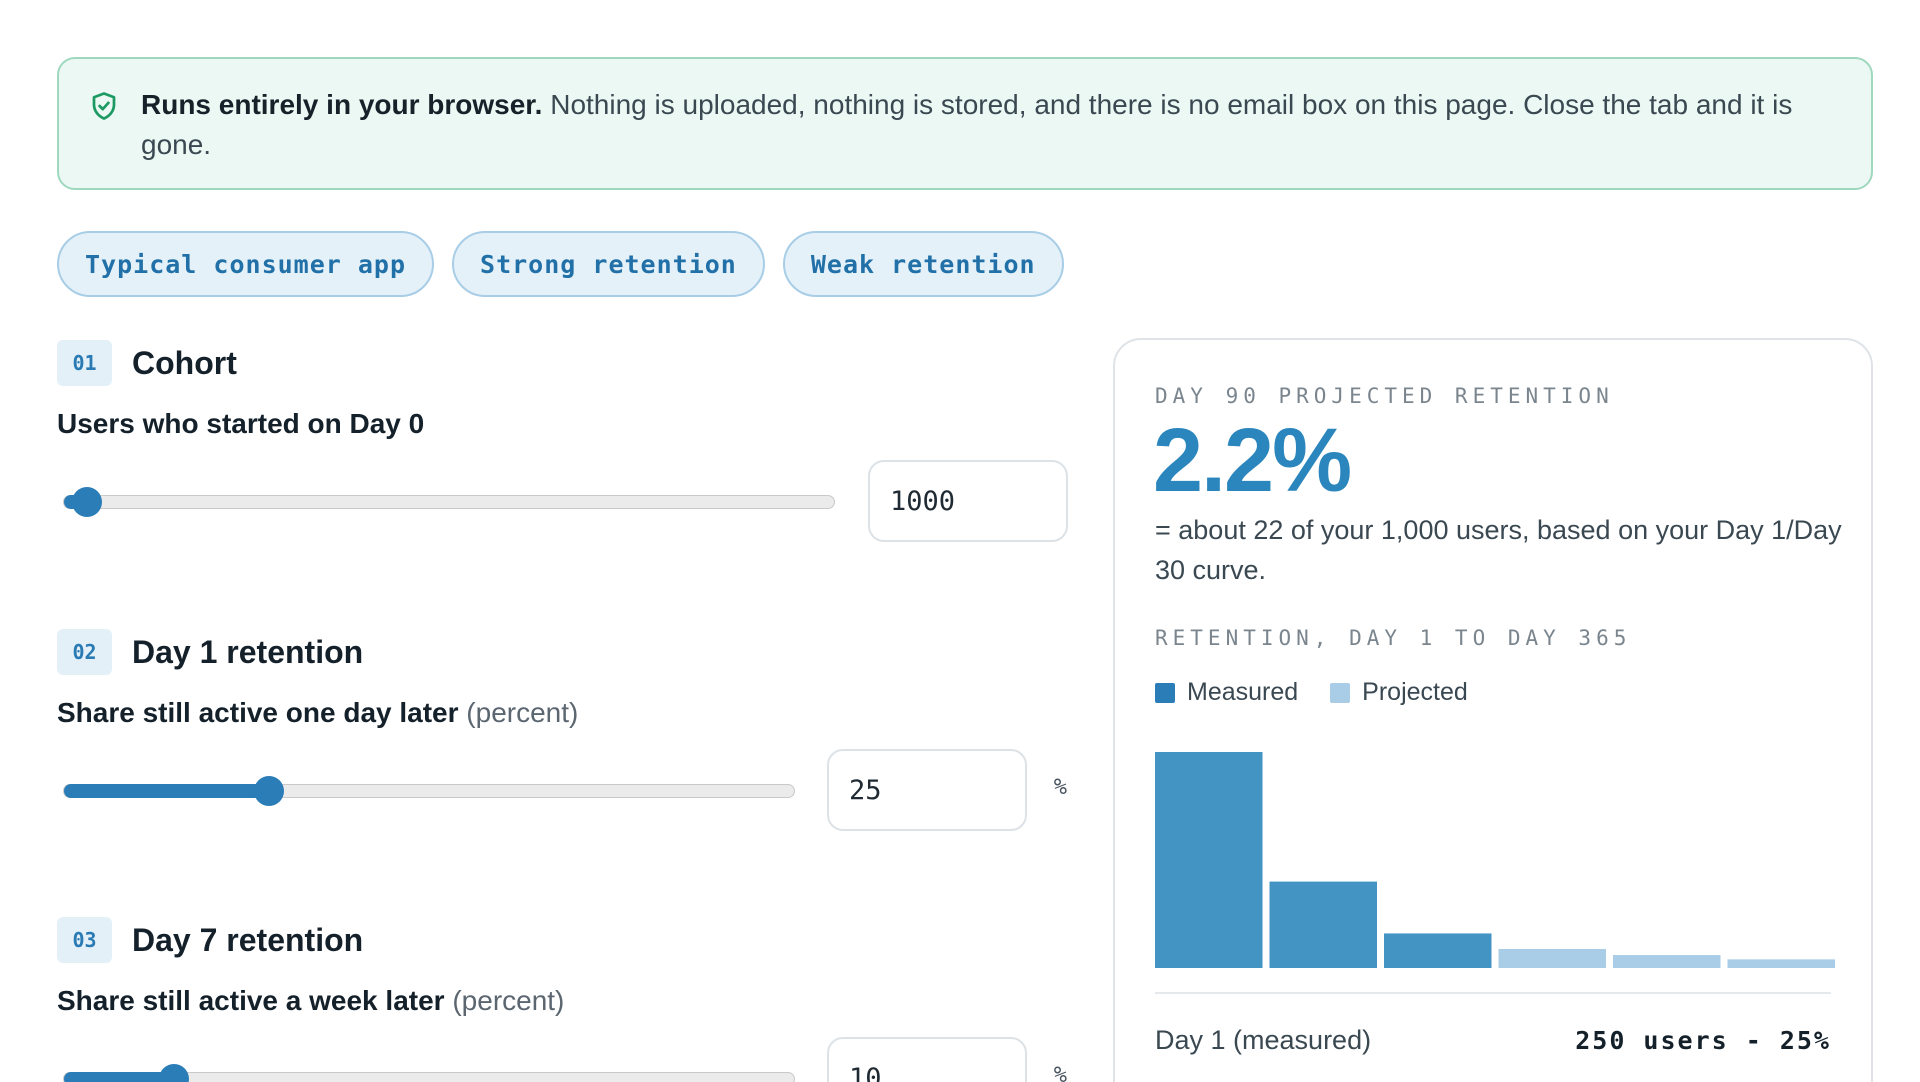 The height and width of the screenshot is (1082, 1920). I want to click on kpi-value: 2.2%, so click(1252, 461).